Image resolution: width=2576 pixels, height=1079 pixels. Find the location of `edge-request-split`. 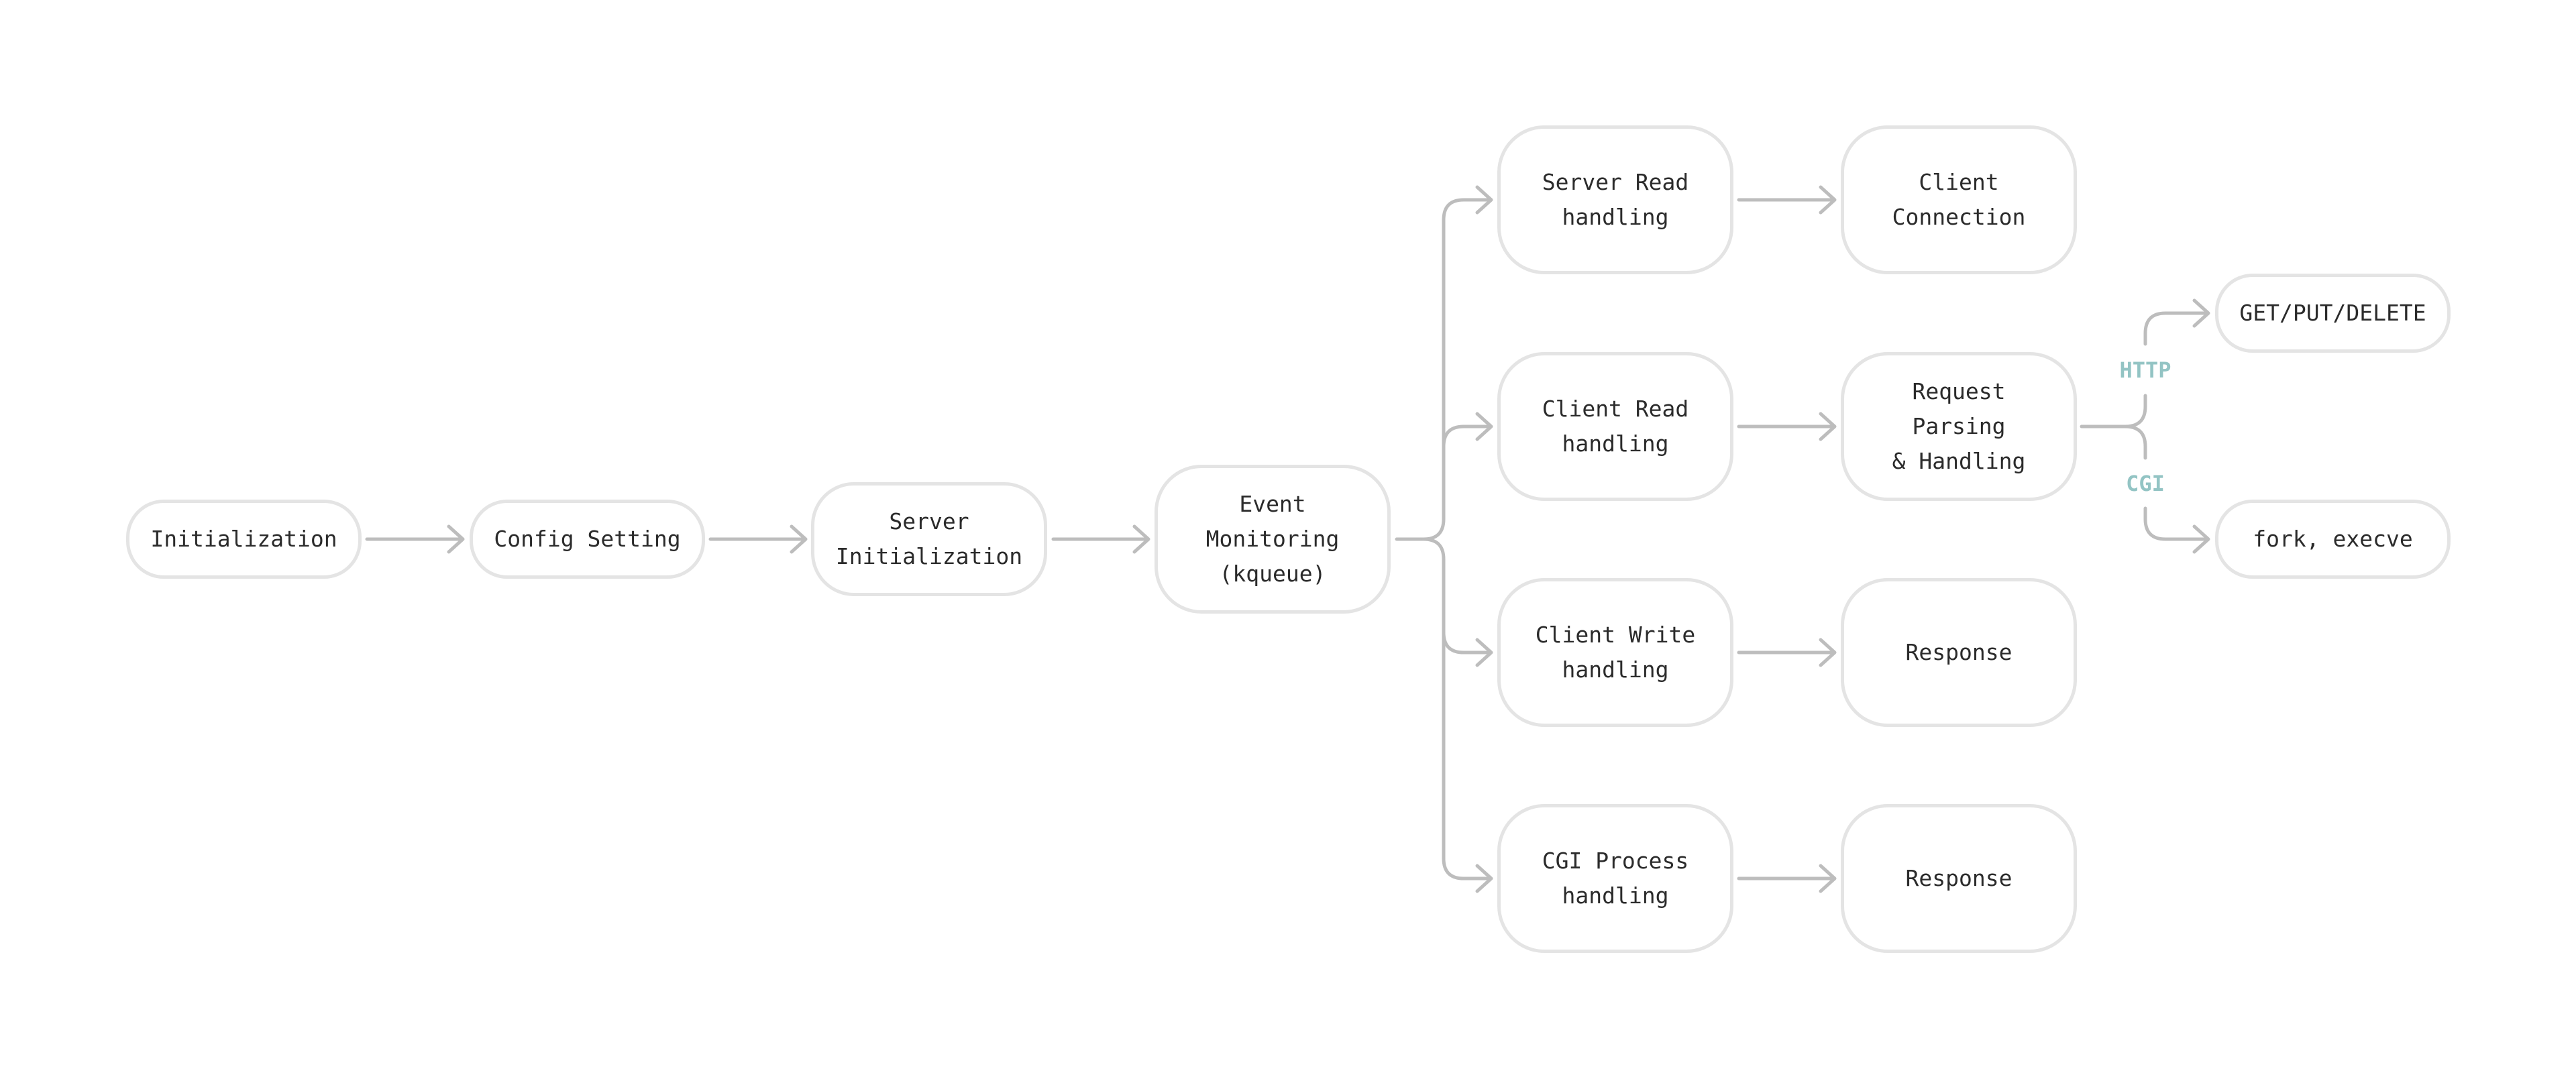

edge-request-split is located at coordinates (2113, 427).